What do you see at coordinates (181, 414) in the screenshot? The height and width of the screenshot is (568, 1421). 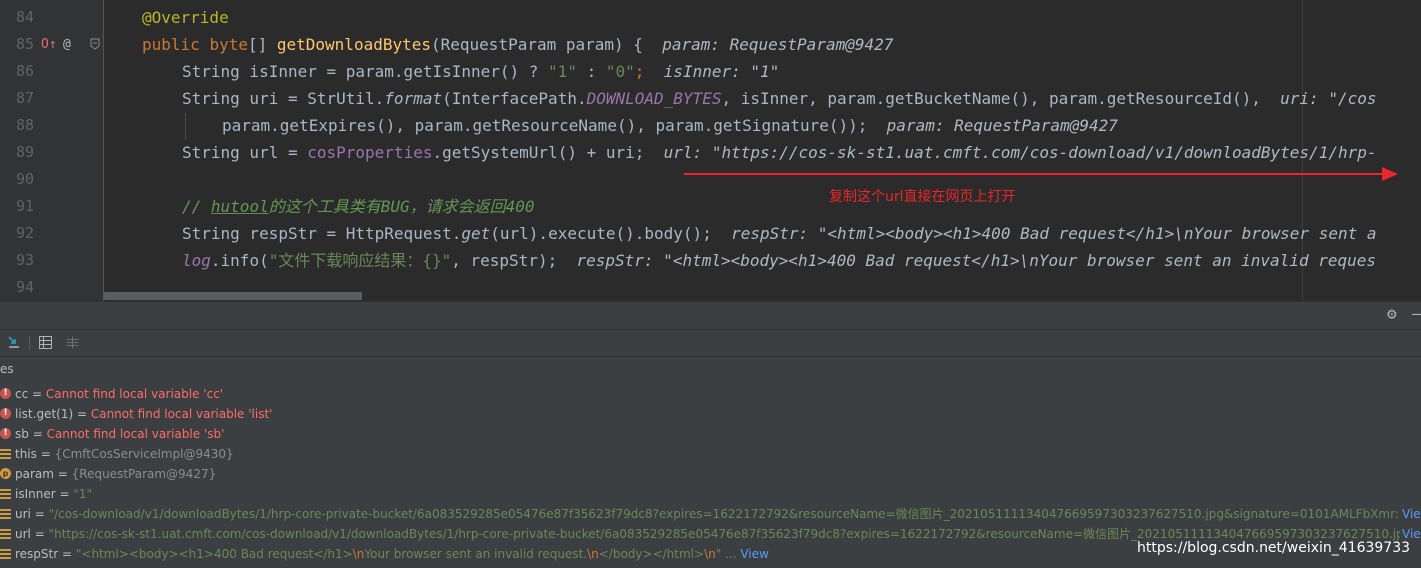 I see `variable-value: Cannot find local variable 'list'` at bounding box center [181, 414].